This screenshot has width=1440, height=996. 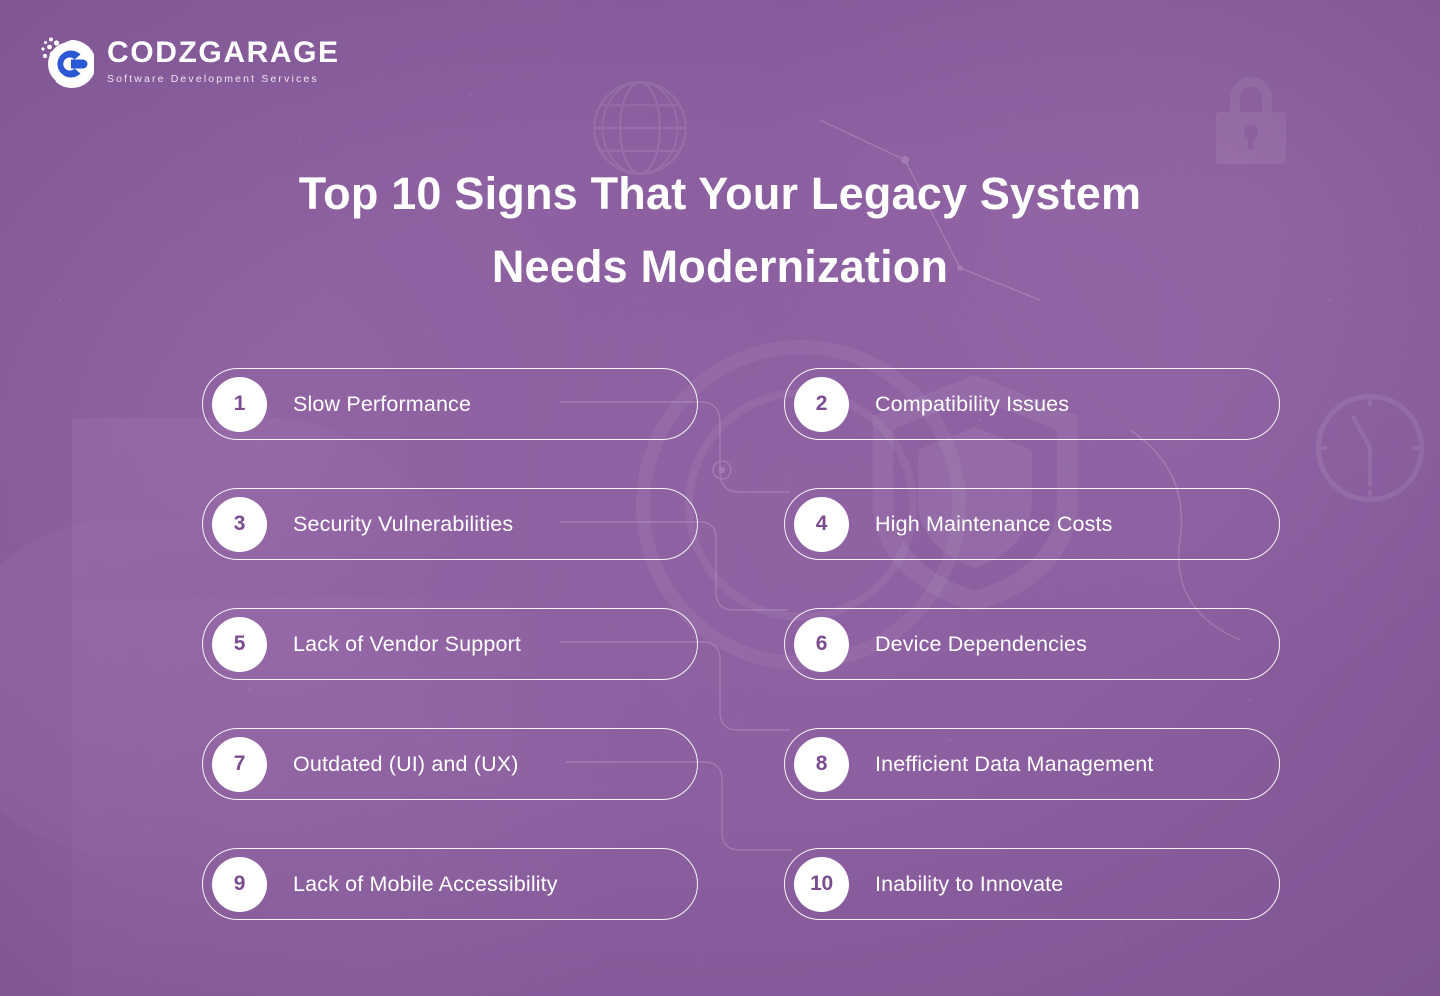 I want to click on brand-logo: CODZGARAGE Software Development Services, so click(x=189, y=62).